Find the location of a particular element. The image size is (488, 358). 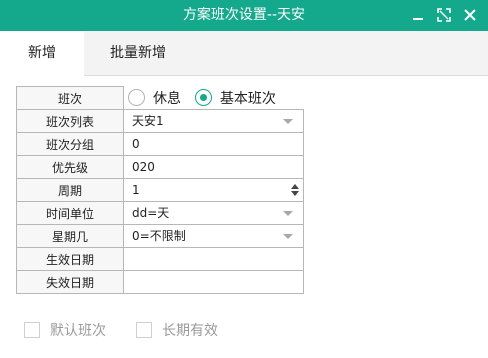

form-row-effective-date: 生效日期 is located at coordinates (160, 259).